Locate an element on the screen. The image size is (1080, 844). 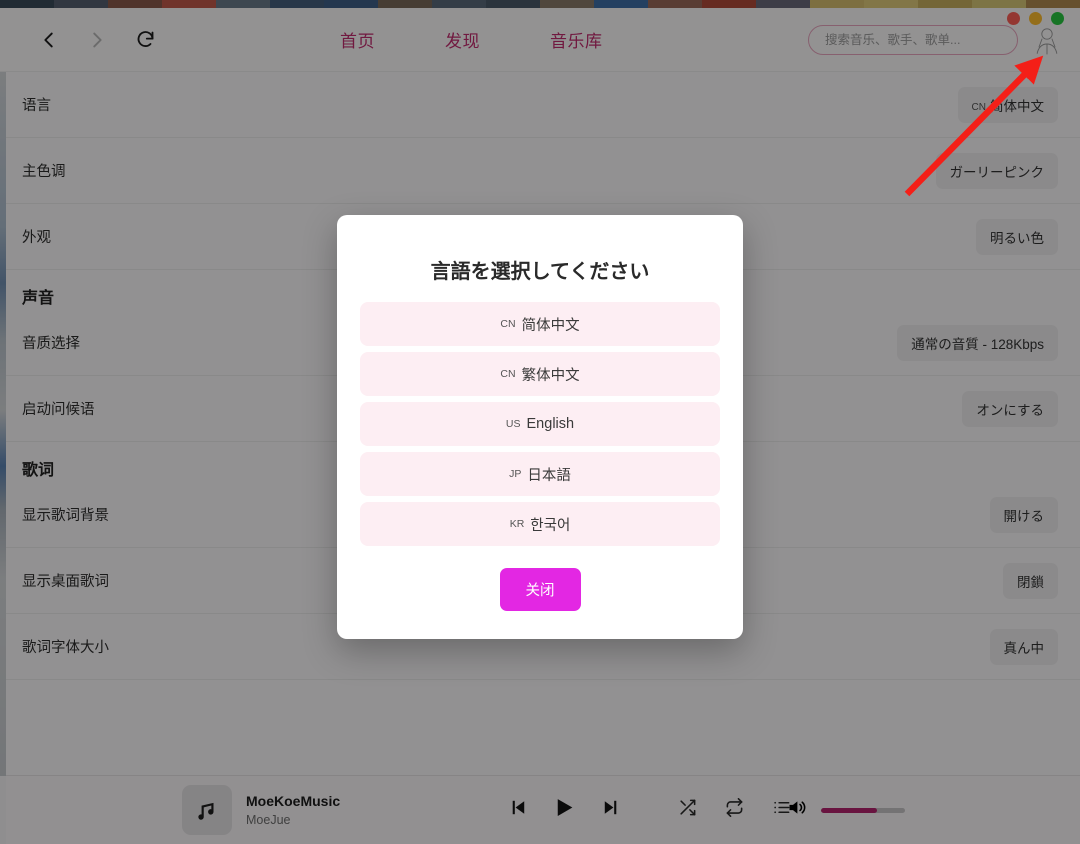
language-option-ja: JP 日本語 is located at coordinates (540, 474).